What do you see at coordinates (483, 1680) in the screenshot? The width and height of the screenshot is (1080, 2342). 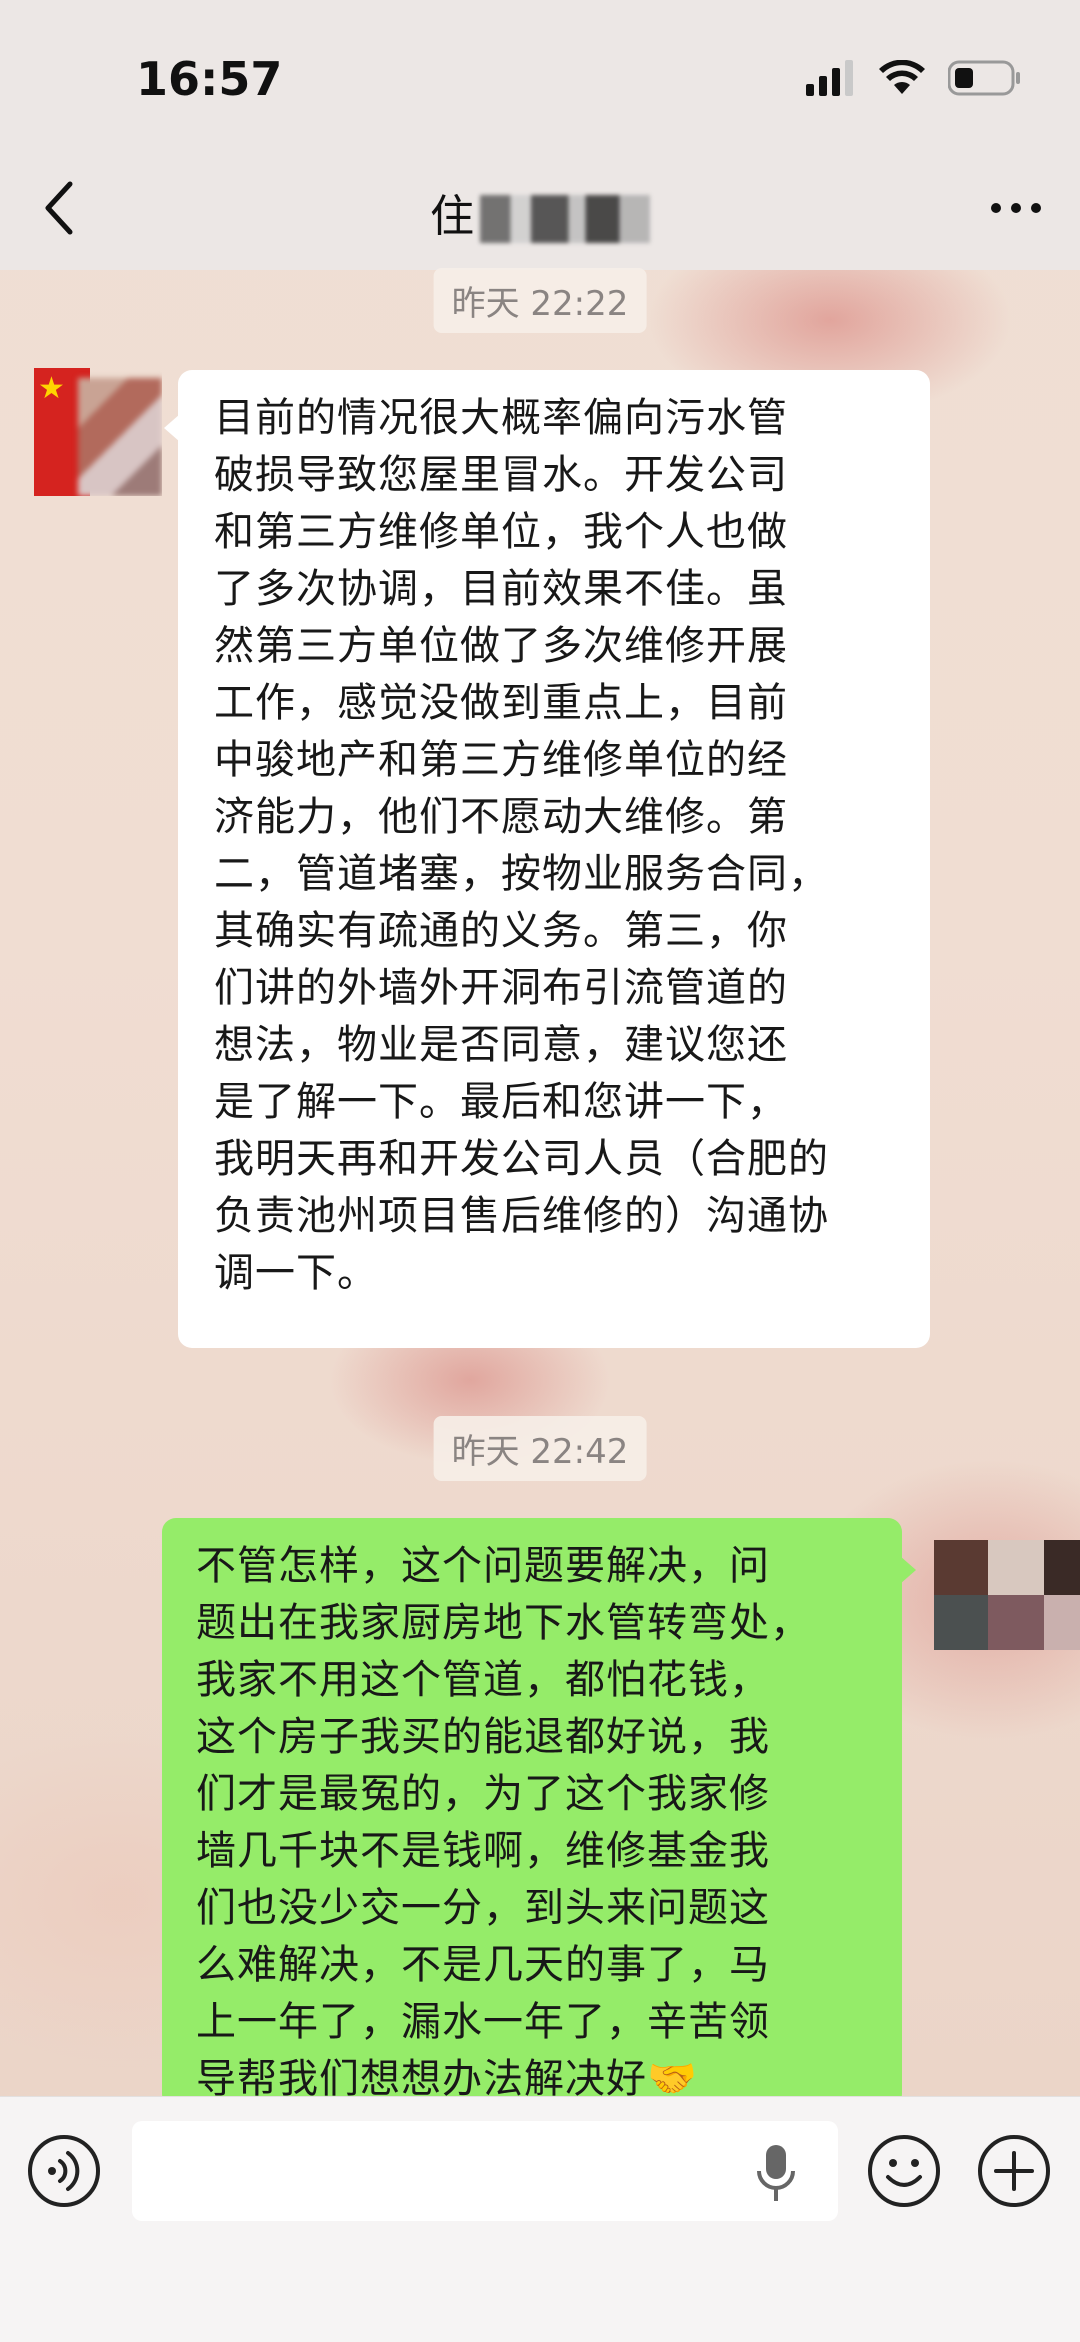 I see `message-line: 我家不用这个管道，都怕花钱，` at bounding box center [483, 1680].